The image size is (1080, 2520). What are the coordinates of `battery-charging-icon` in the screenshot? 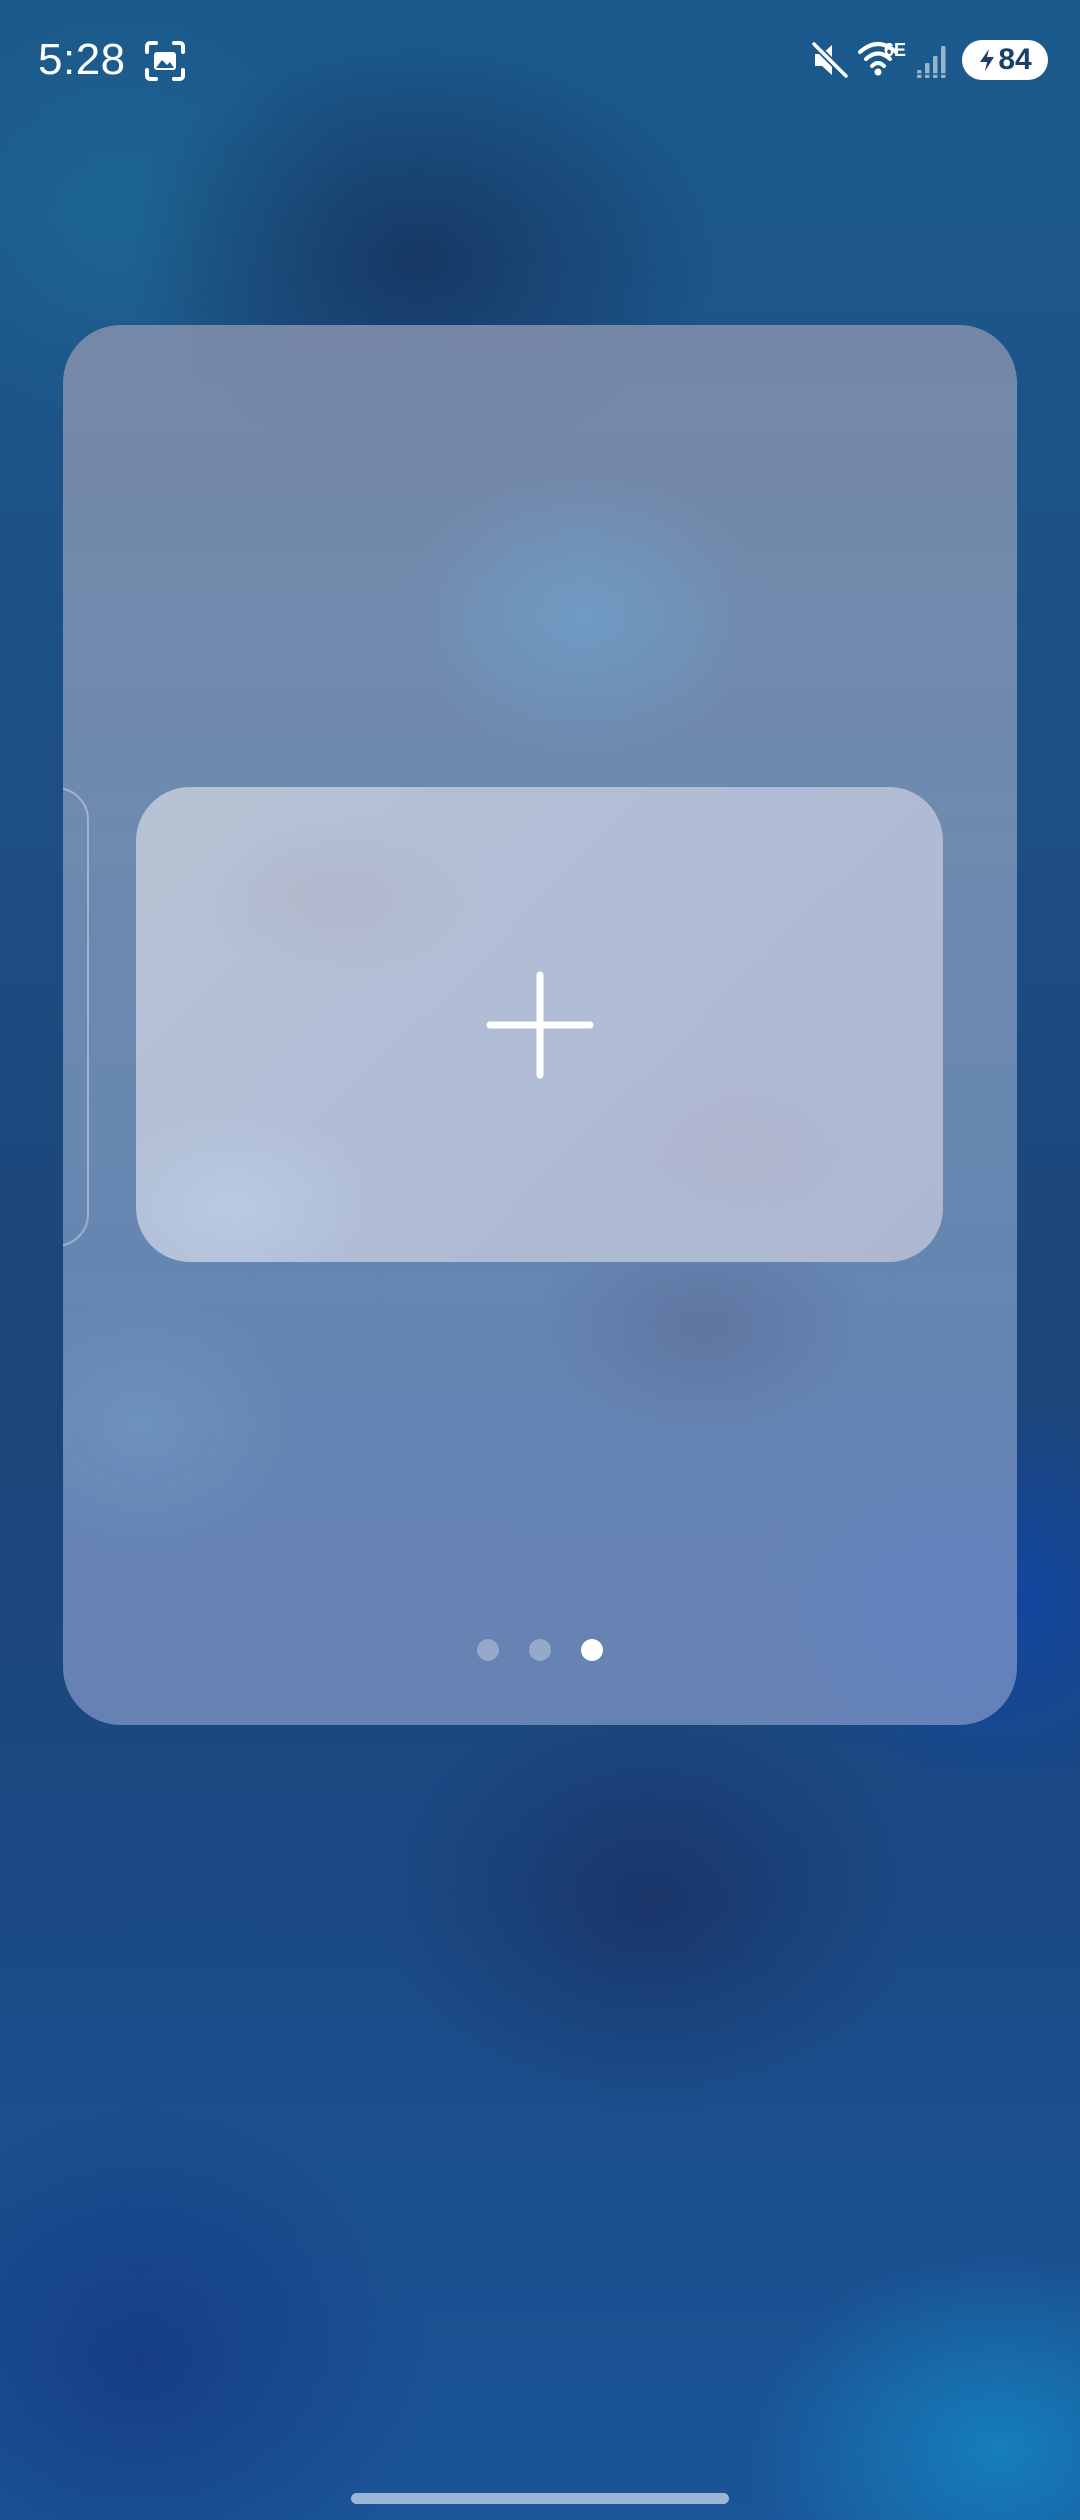 It's located at (987, 60).